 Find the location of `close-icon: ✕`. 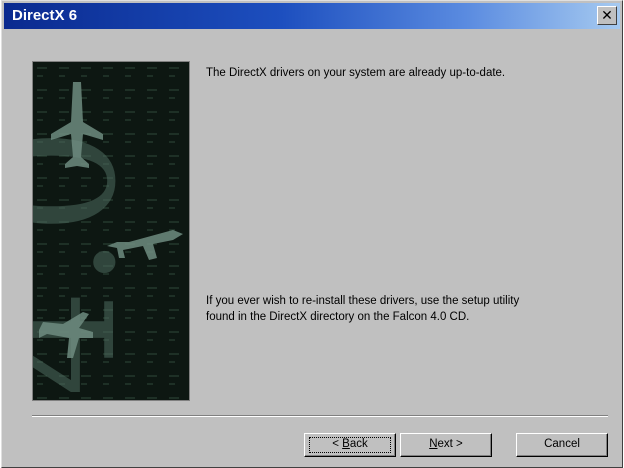

close-icon: ✕ is located at coordinates (607, 15).